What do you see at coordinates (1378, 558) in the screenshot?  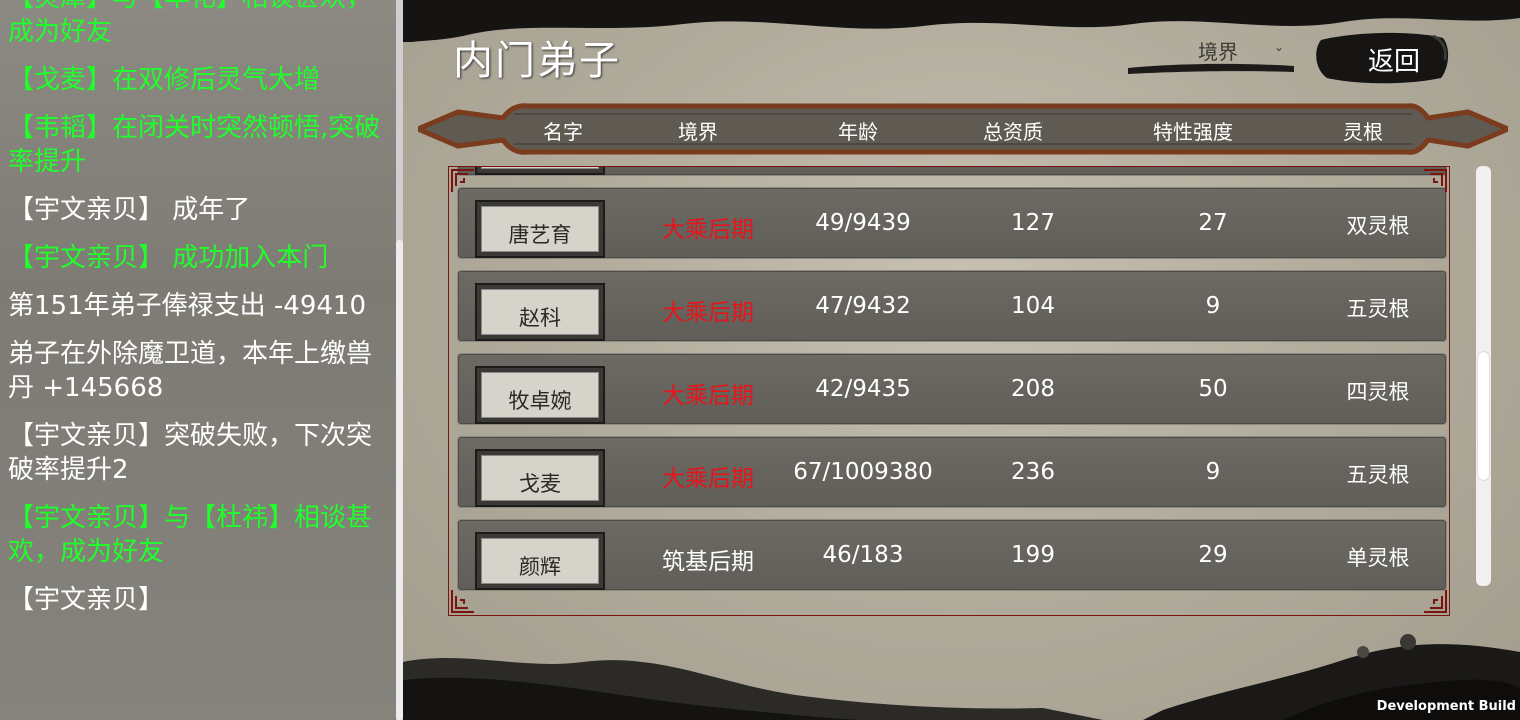 I see `disciple-spirit-root: 单灵根` at bounding box center [1378, 558].